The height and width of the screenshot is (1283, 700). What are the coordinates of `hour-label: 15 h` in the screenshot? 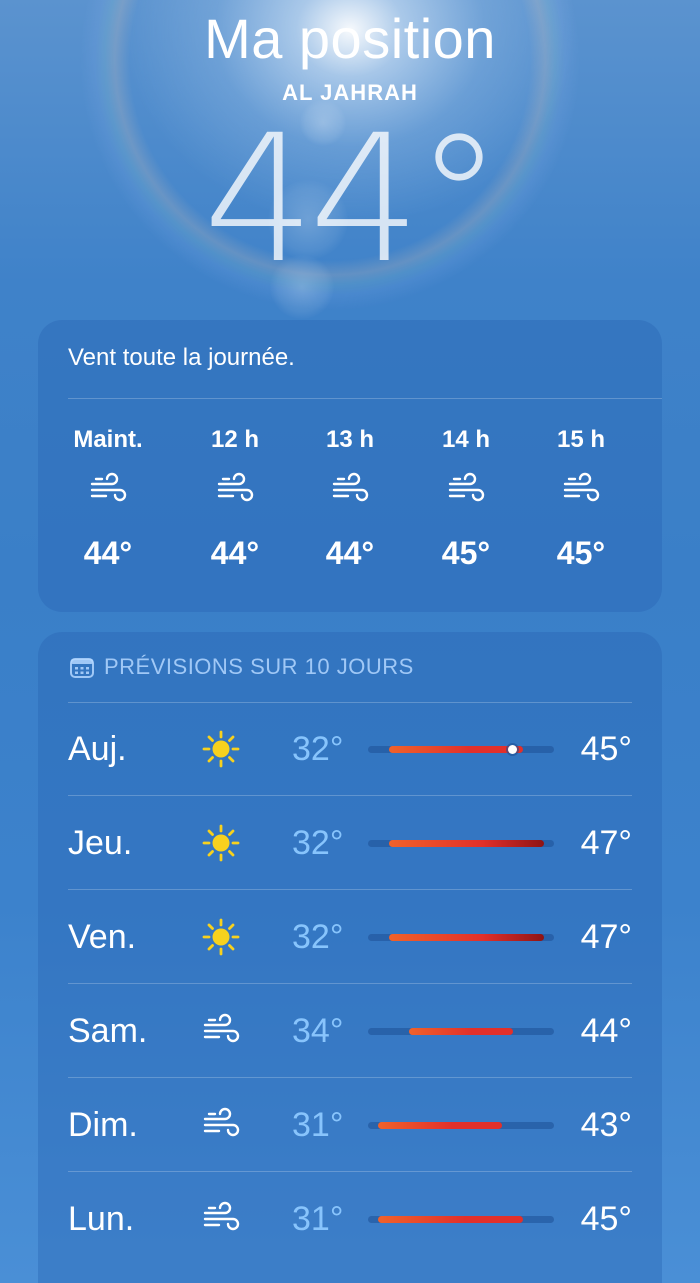 It's located at (581, 439).